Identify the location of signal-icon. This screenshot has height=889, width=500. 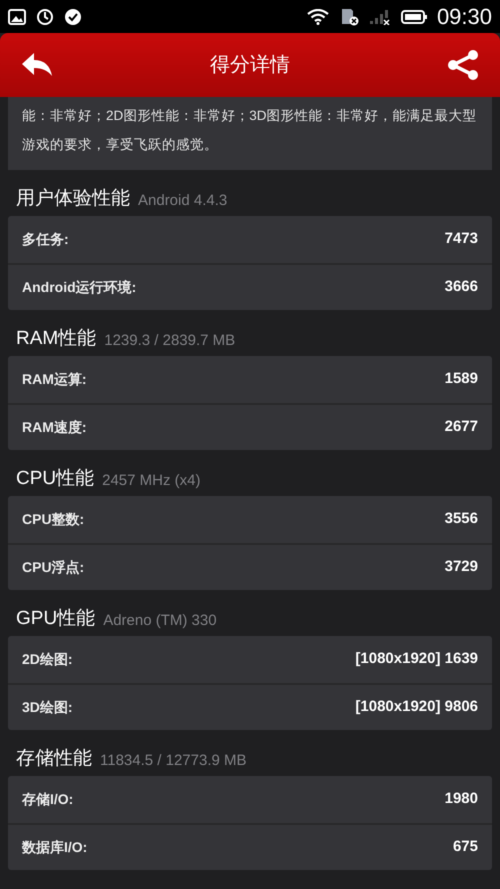
(379, 16).